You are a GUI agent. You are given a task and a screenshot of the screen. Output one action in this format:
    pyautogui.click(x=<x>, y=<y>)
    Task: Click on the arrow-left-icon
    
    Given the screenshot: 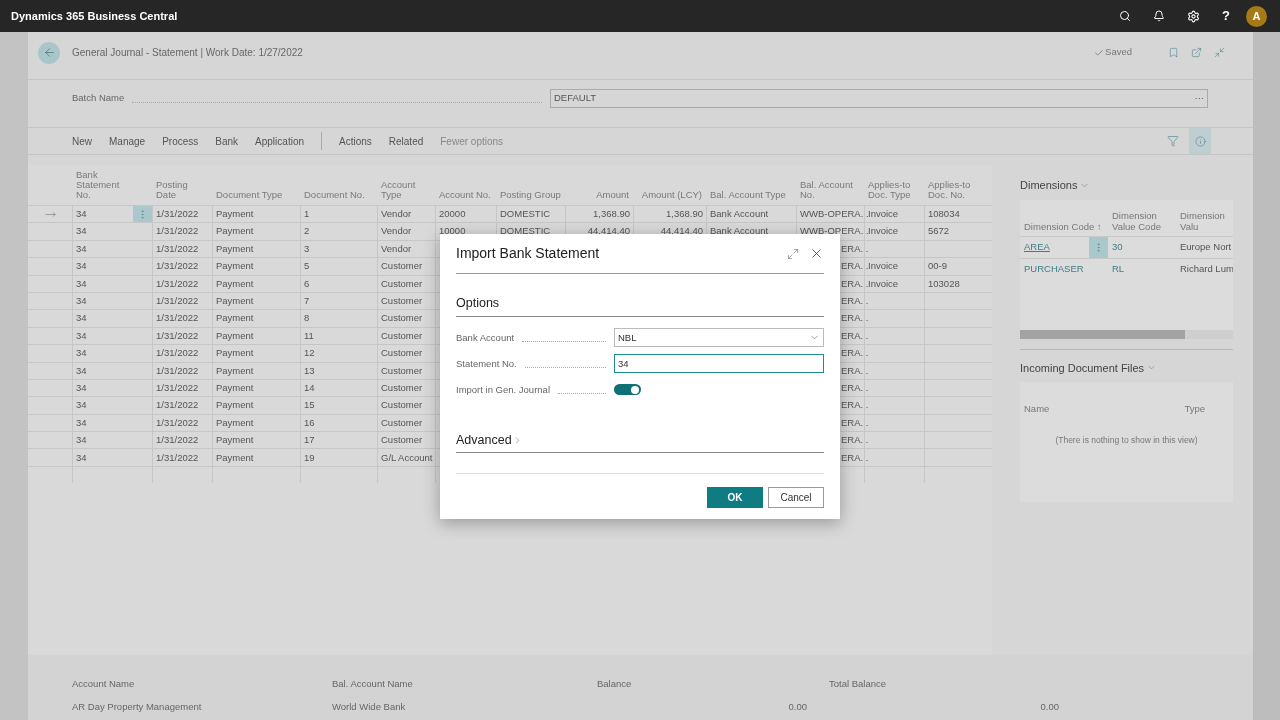 What is the action you would take?
    pyautogui.click(x=49, y=52)
    